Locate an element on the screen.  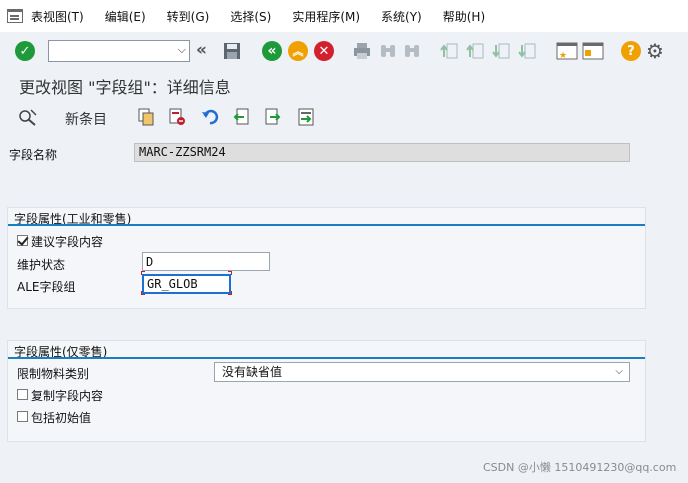
cancel-icon: ✕ is located at coordinates (324, 51).